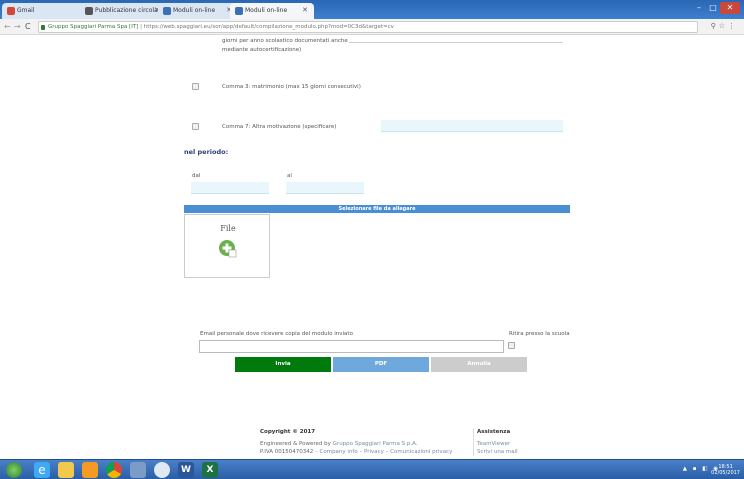 The image size is (744, 479). I want to click on lock-icon, so click(43, 27).